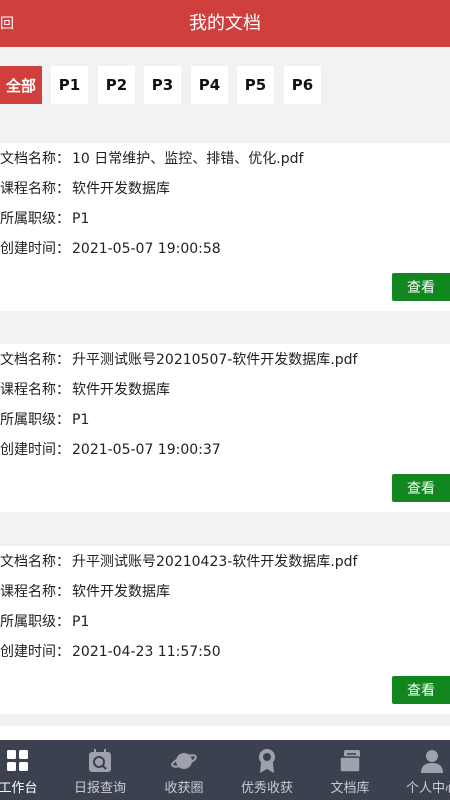  I want to click on filter-p6: P6, so click(302, 85).